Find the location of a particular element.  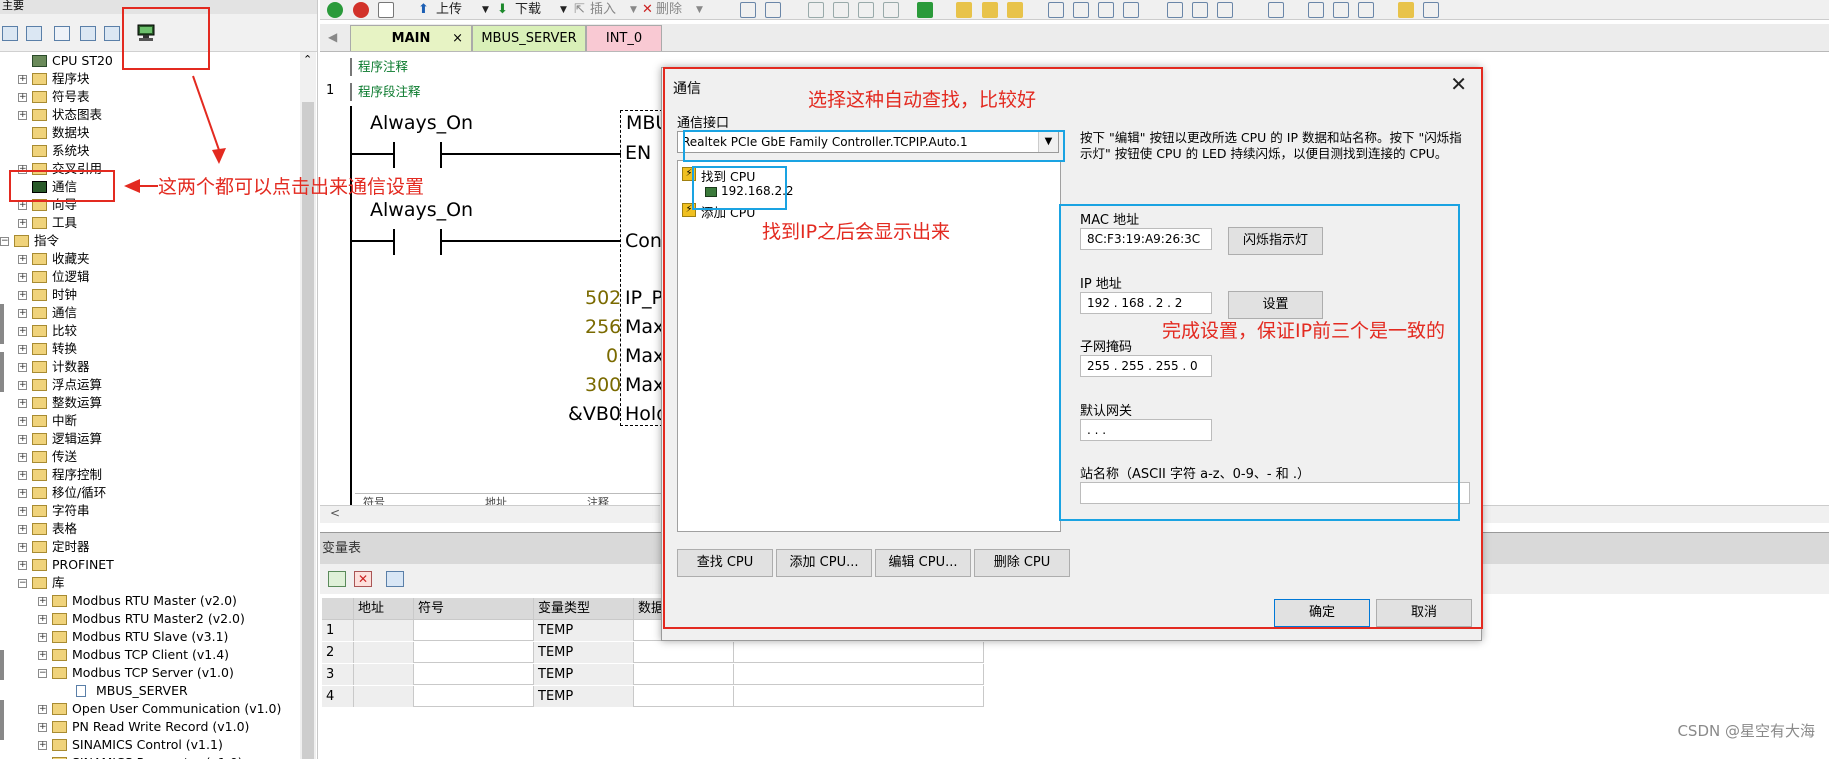

annotation-text: 完成设置，保证IP前三个是一致的 is located at coordinates (1304, 331).